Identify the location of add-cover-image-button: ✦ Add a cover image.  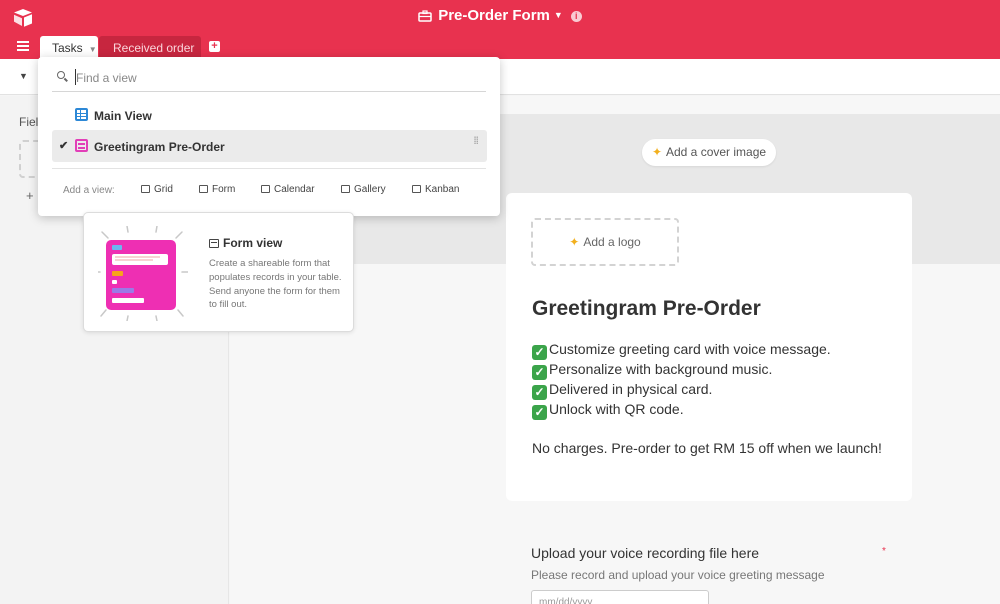
(709, 152).